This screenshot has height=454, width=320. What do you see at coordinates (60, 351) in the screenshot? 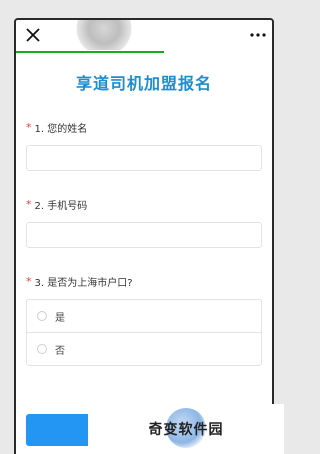
I see `option-label: 否` at bounding box center [60, 351].